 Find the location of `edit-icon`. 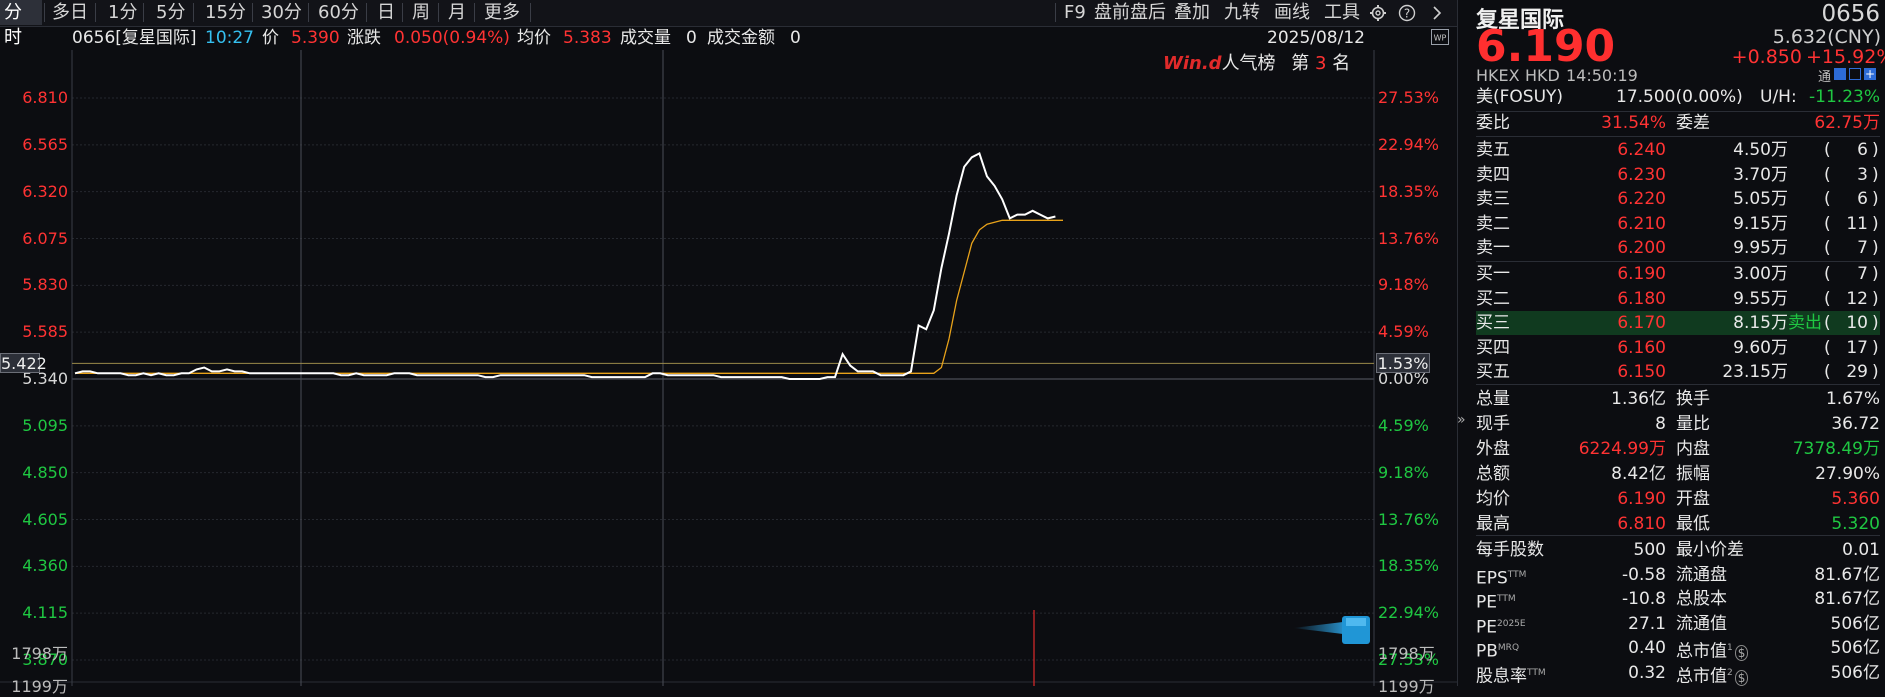

edit-icon is located at coordinates (1840, 74).